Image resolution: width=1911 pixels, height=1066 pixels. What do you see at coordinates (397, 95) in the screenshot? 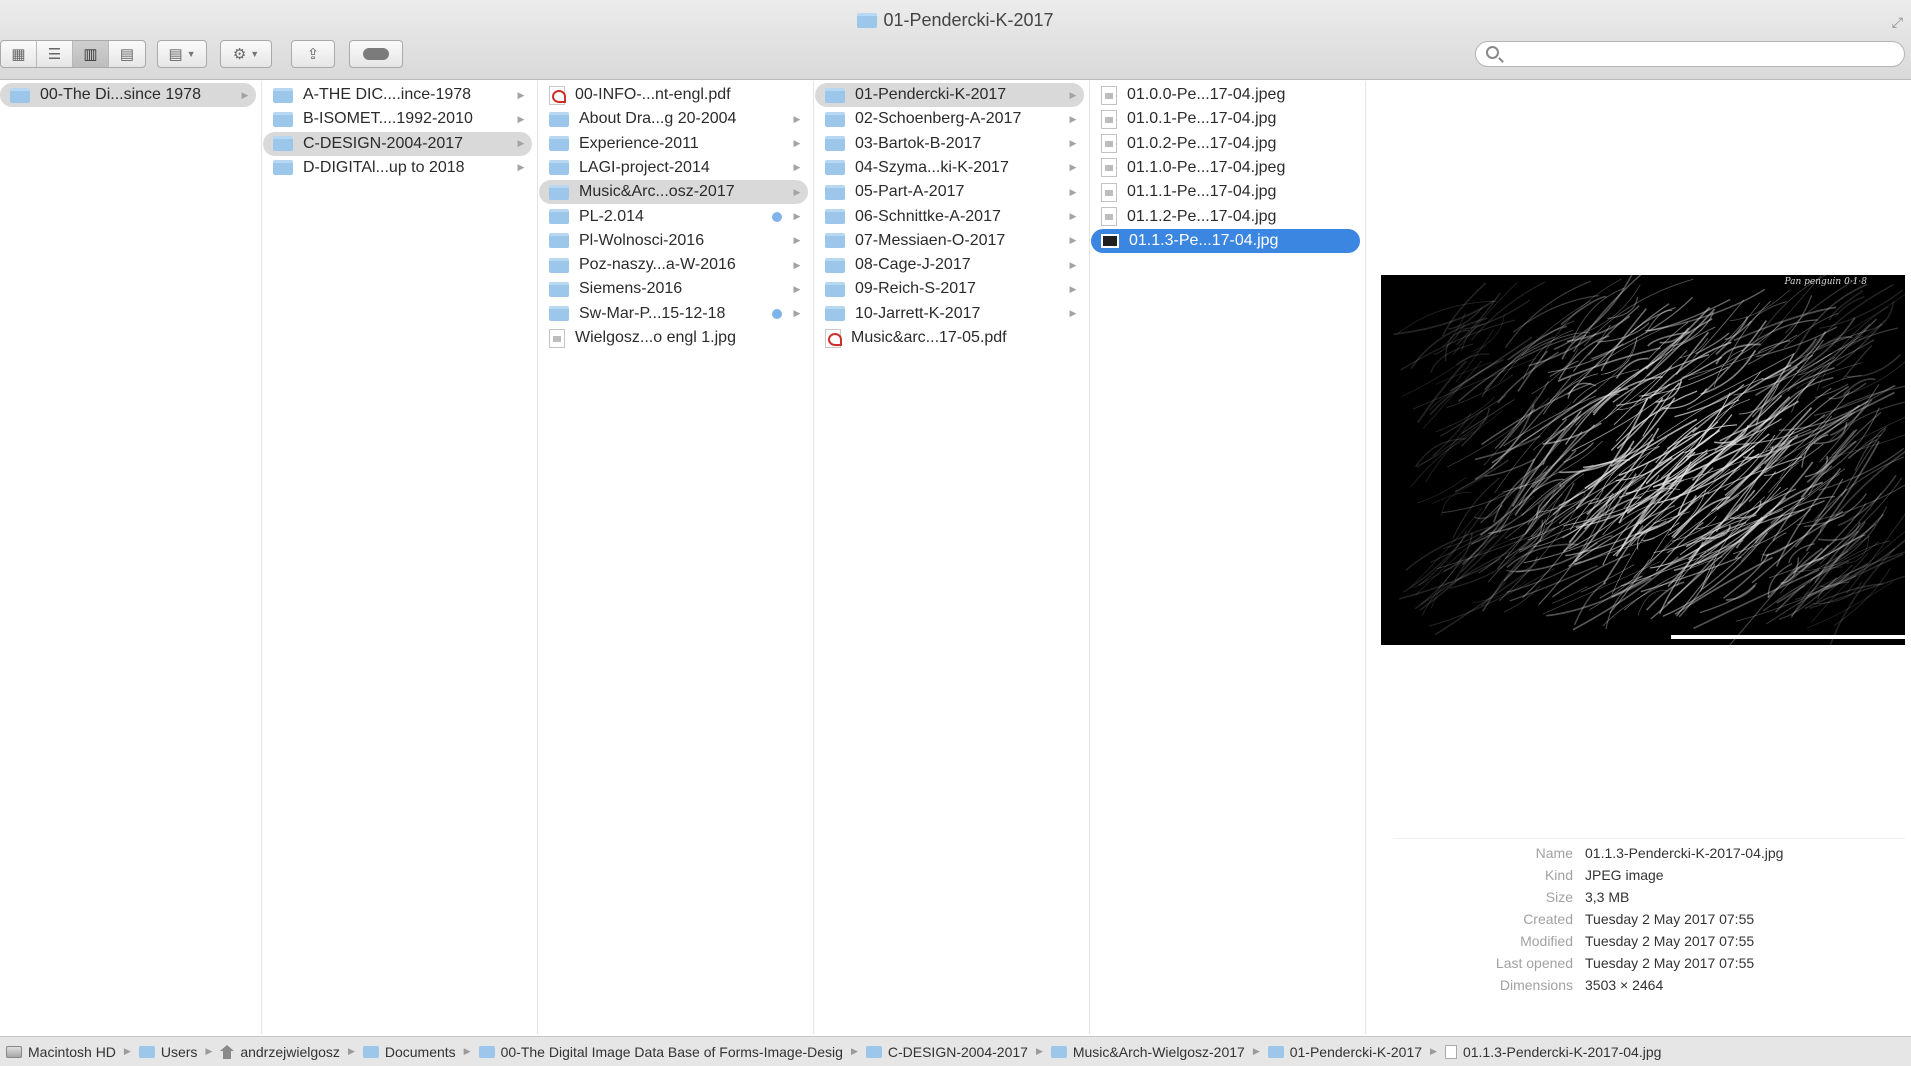
I see `folder-item: A-THE DIC....ince-1978 ▶` at bounding box center [397, 95].